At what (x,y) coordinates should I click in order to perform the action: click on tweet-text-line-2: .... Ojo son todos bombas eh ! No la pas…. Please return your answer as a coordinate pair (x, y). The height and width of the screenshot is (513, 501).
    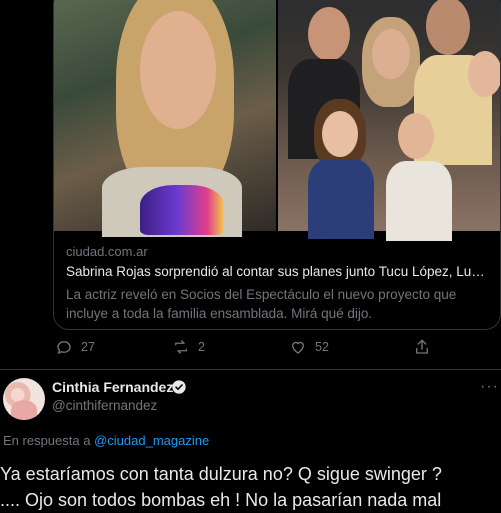
    Looking at the image, I should click on (221, 500).